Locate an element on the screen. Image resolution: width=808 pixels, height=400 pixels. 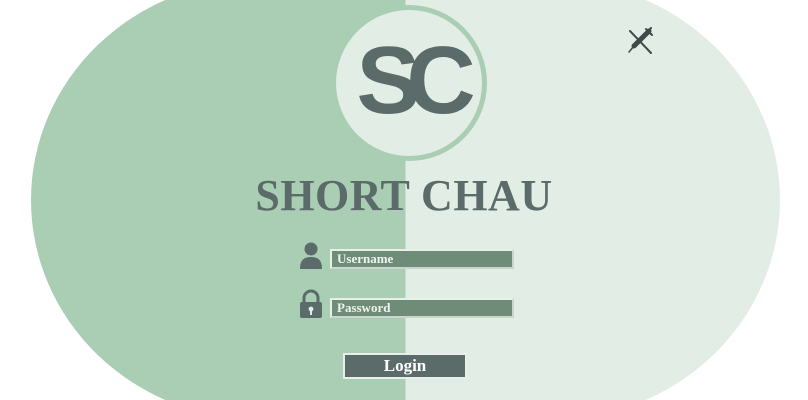
password-field is located at coordinates (422, 308).